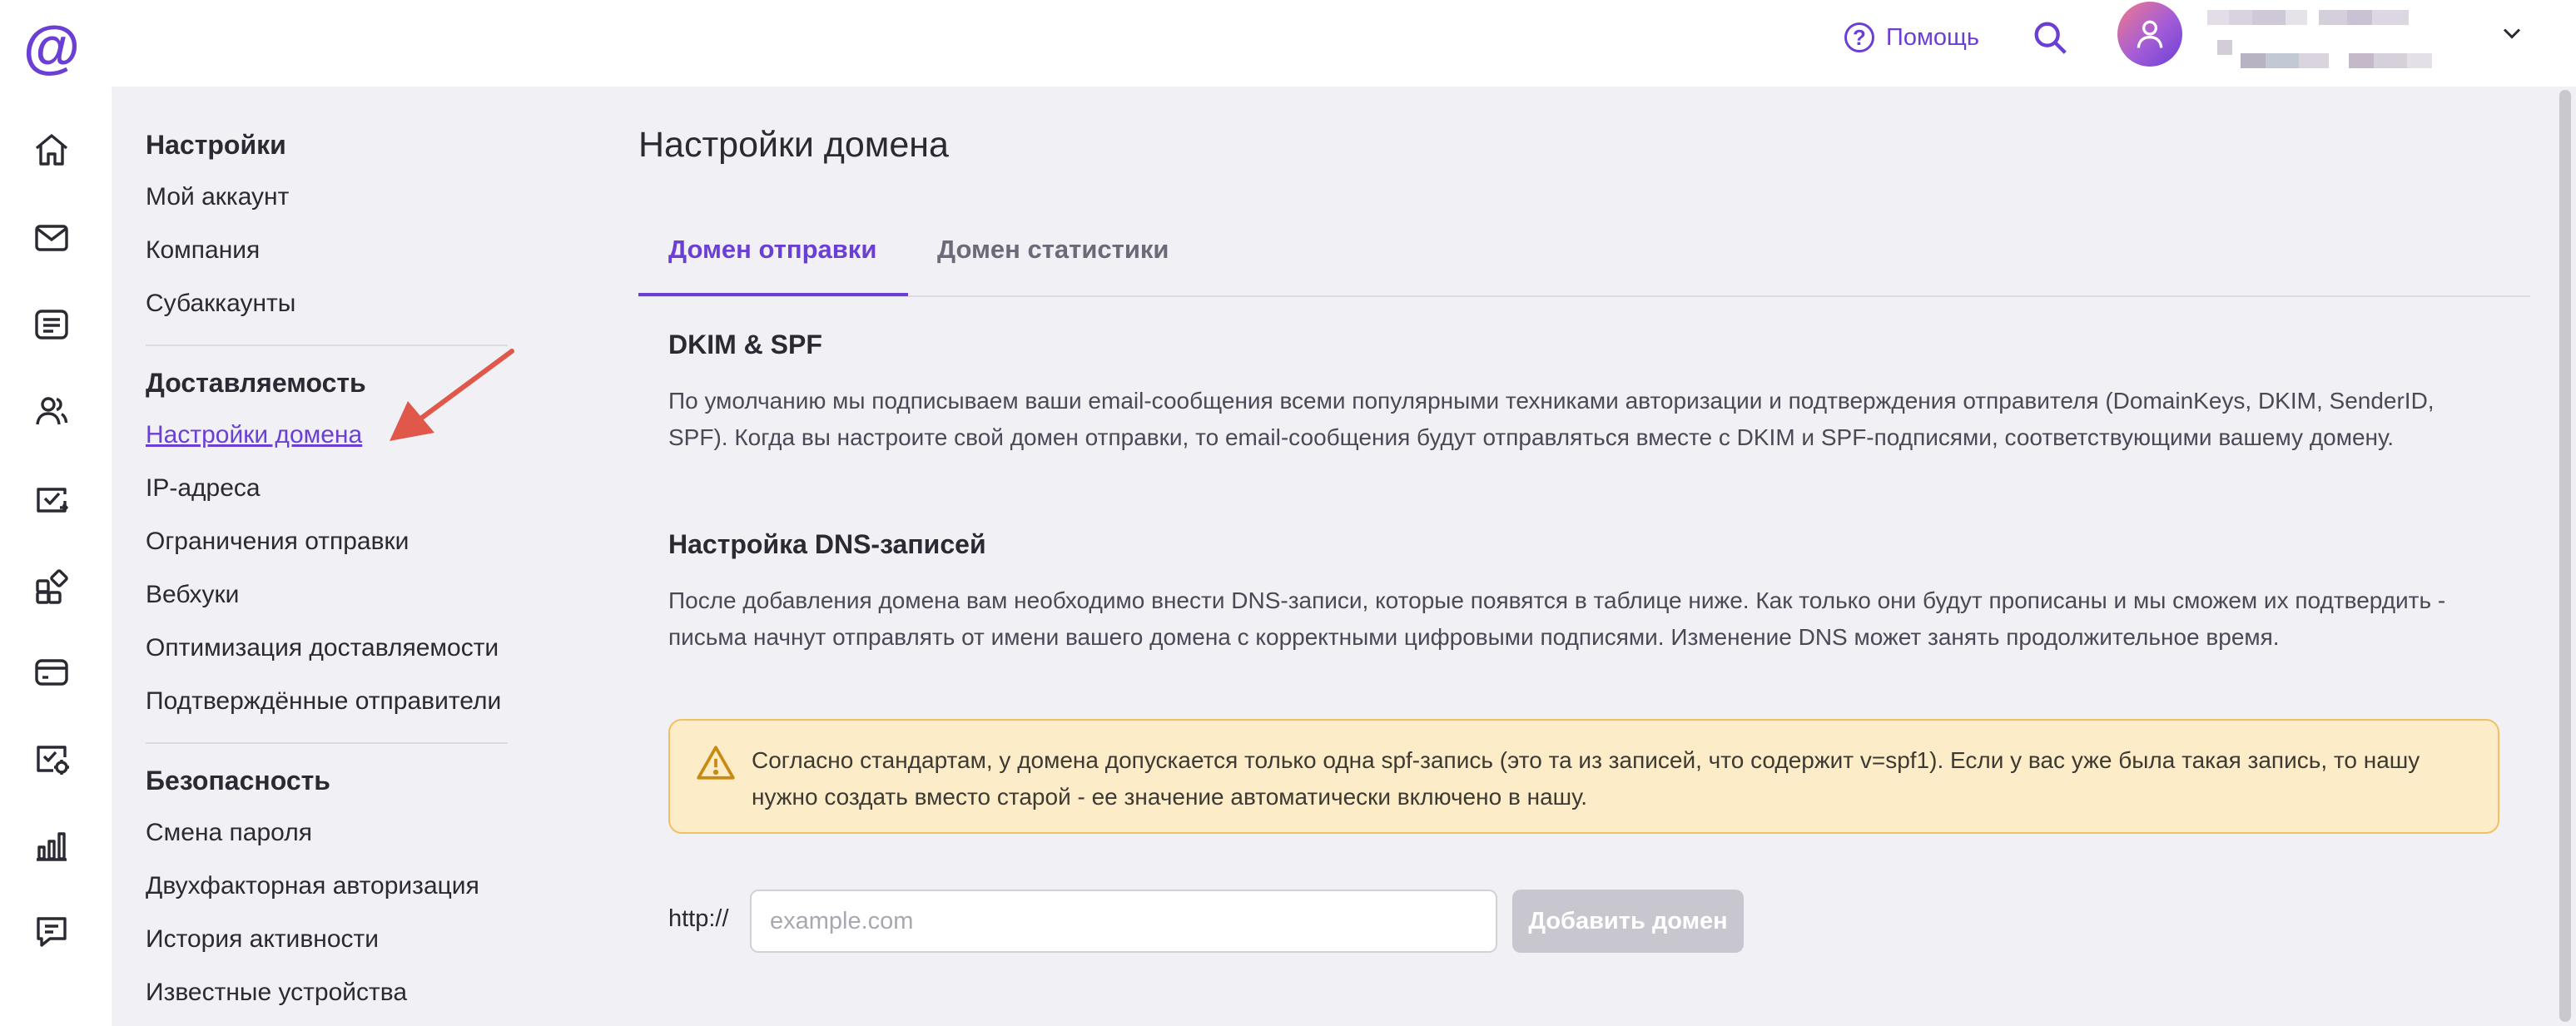 The height and width of the screenshot is (1026, 2576). I want to click on nav-item-ip-addresses: IP-адреса, so click(203, 488).